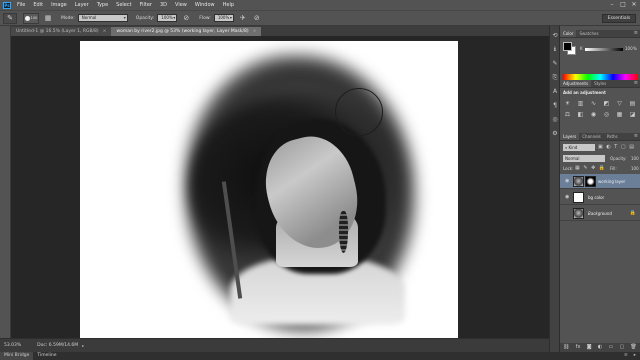 The image size is (640, 360). Describe the element at coordinates (257, 18) in the screenshot. I see `pressure-size-icon: ⊘` at that location.